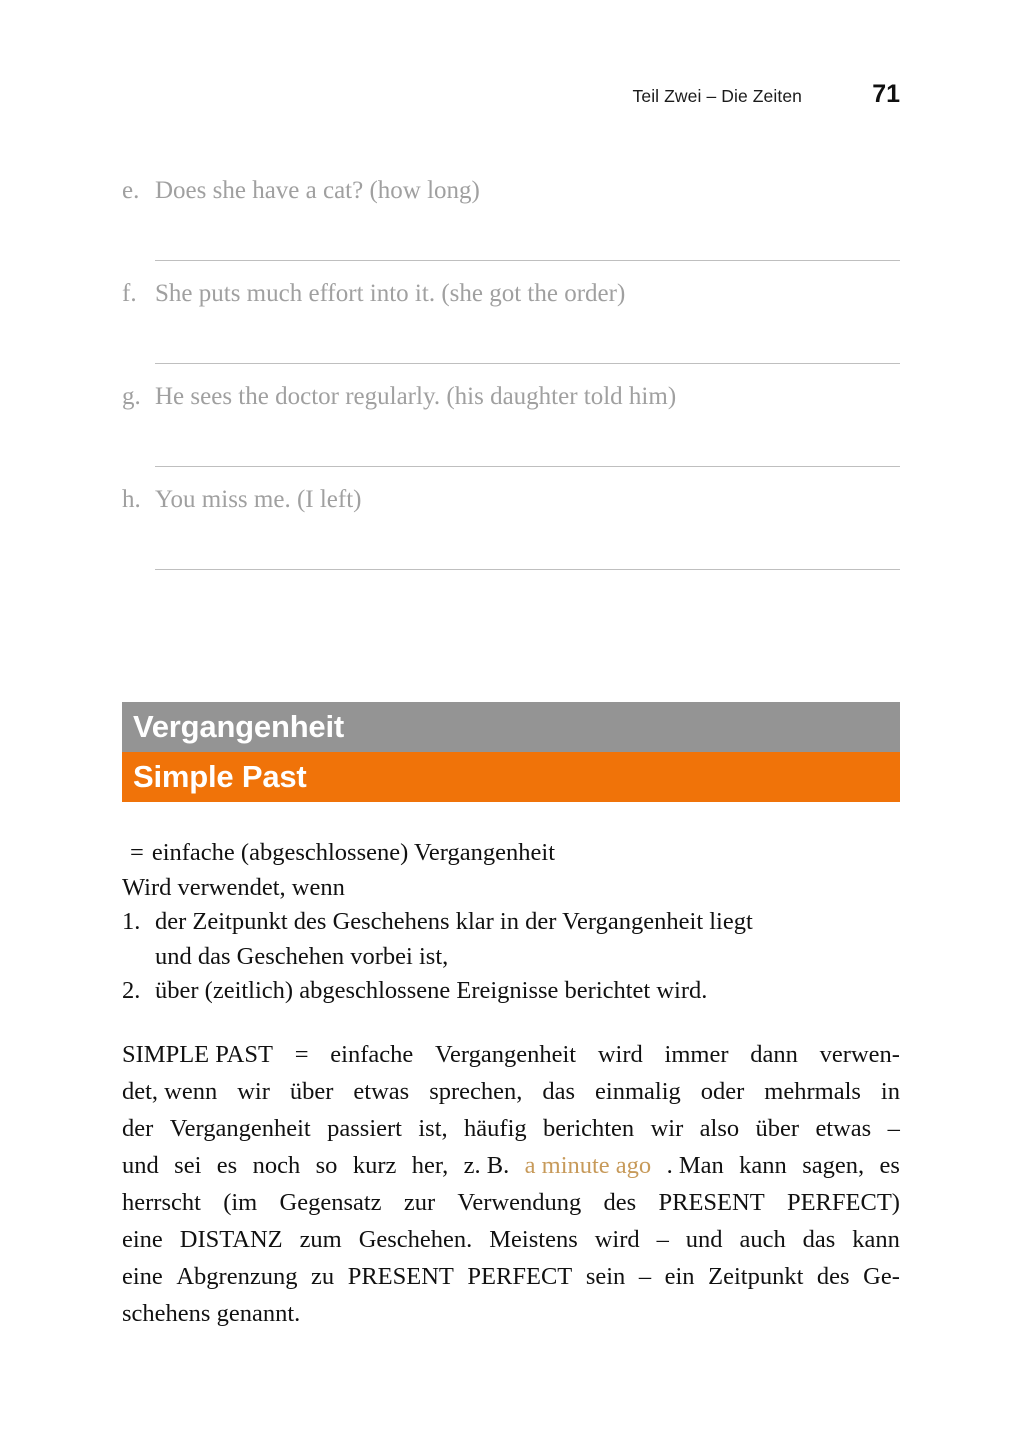 This screenshot has height=1432, width=1024. Describe the element at coordinates (258, 499) in the screenshot. I see `exercise-sentence-h: You miss me. (I left)` at that location.